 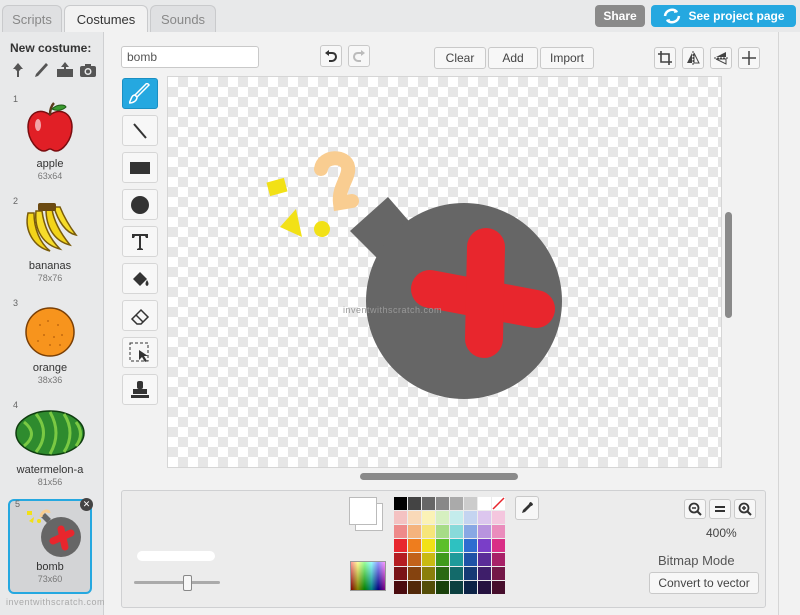 I want to click on tab-costumes: Costumes, so click(x=106, y=19).